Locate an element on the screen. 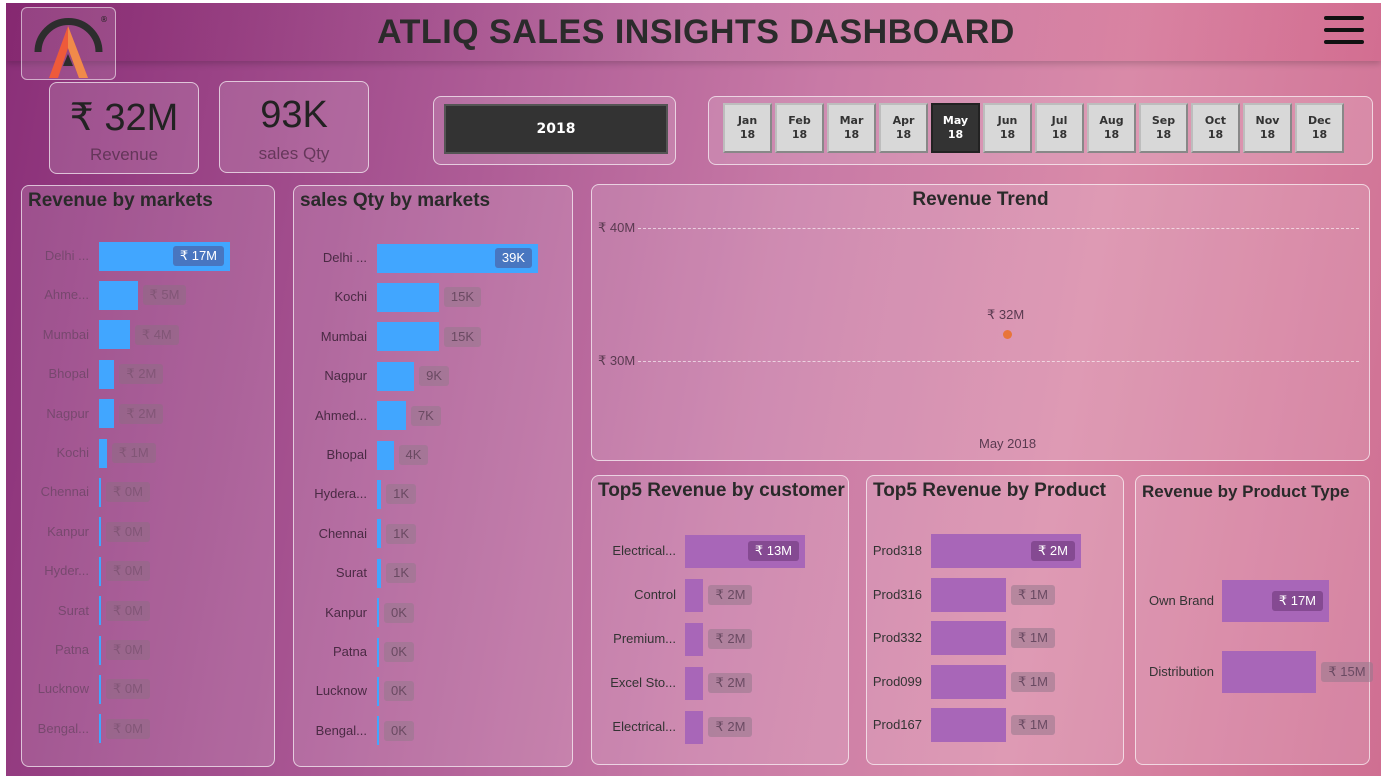 This screenshot has width=1385, height=781. panel-title: Revenue Trend is located at coordinates (980, 199).